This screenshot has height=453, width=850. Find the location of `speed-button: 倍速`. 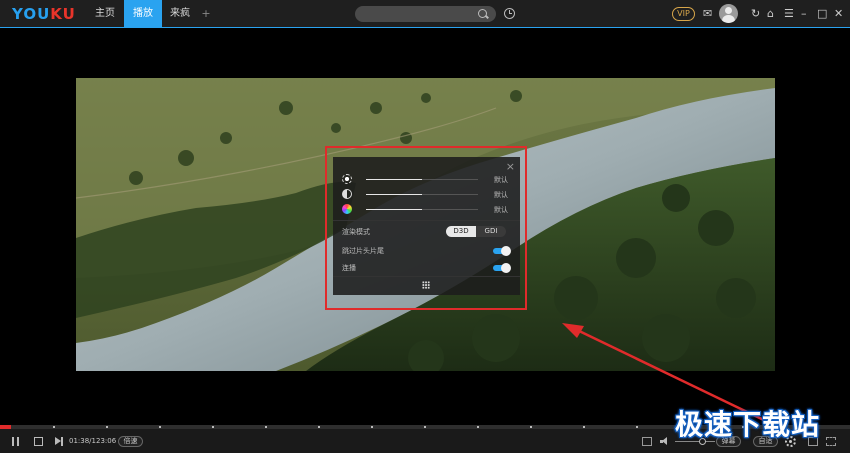

speed-button: 倍速 is located at coordinates (130, 441).